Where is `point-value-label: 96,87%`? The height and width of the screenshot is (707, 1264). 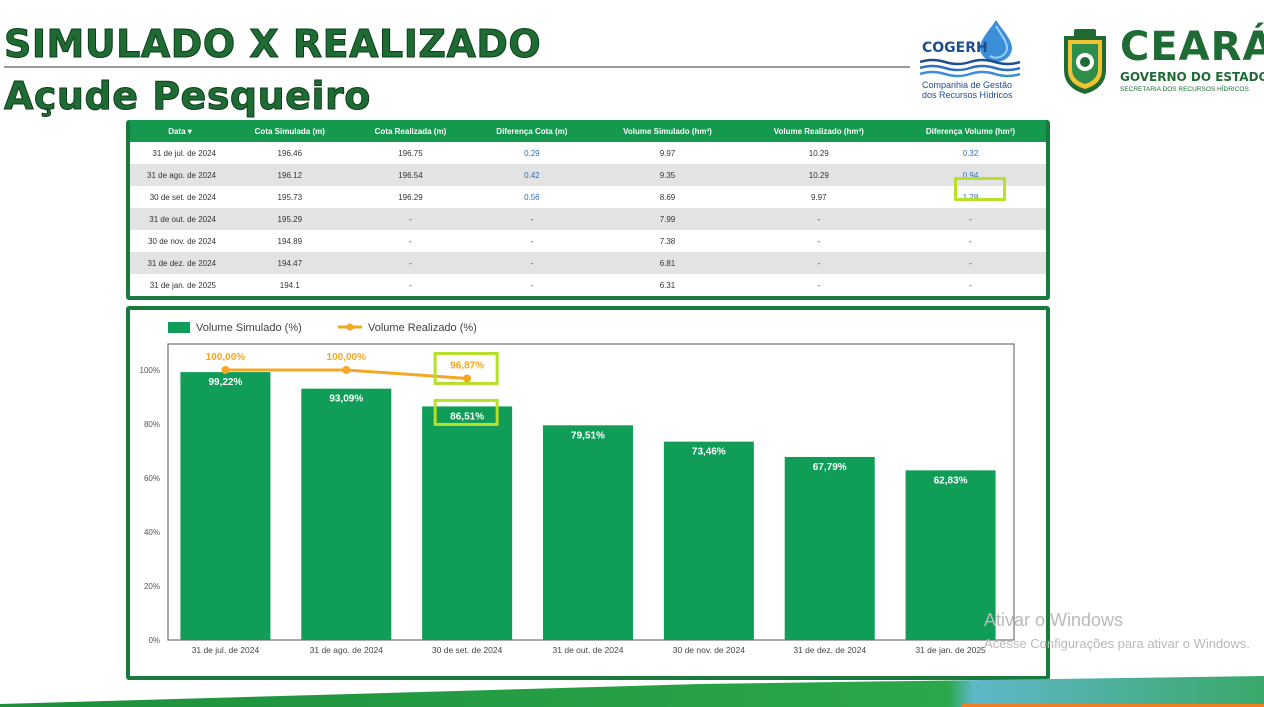 point-value-label: 96,87% is located at coordinates (467, 365).